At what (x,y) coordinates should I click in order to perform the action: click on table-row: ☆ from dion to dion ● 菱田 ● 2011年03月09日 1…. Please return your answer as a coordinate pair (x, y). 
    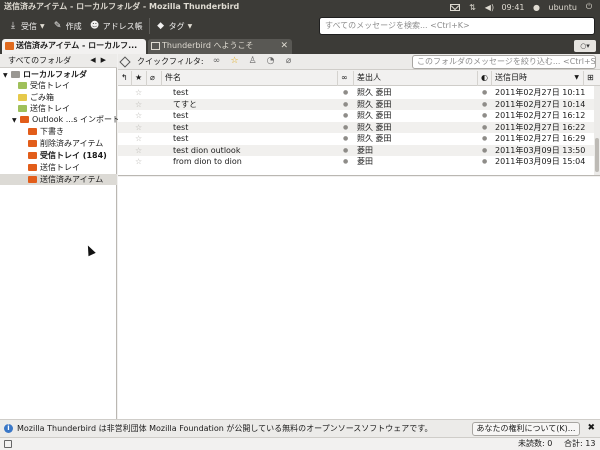
    Looking at the image, I should click on (356, 162).